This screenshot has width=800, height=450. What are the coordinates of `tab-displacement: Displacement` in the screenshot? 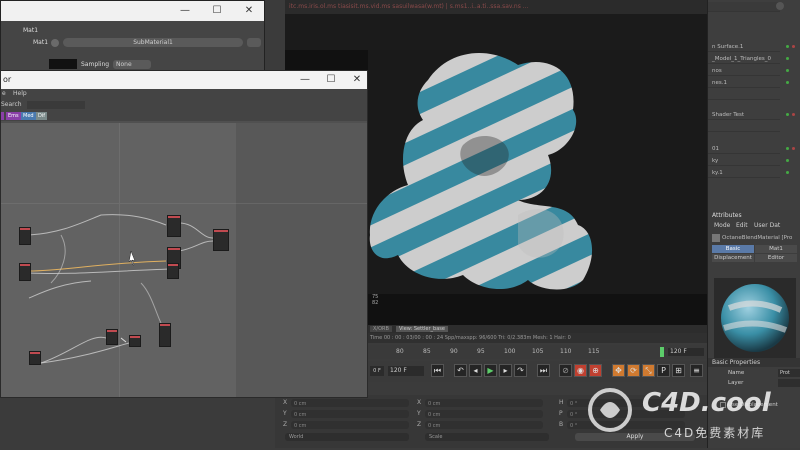 It's located at (733, 258).